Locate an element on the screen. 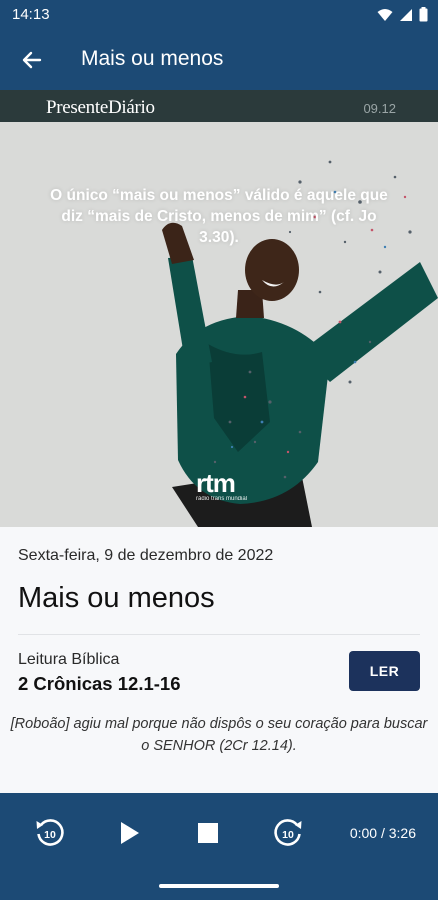 This screenshot has height=900, width=438. stop-button is located at coordinates (208, 833).